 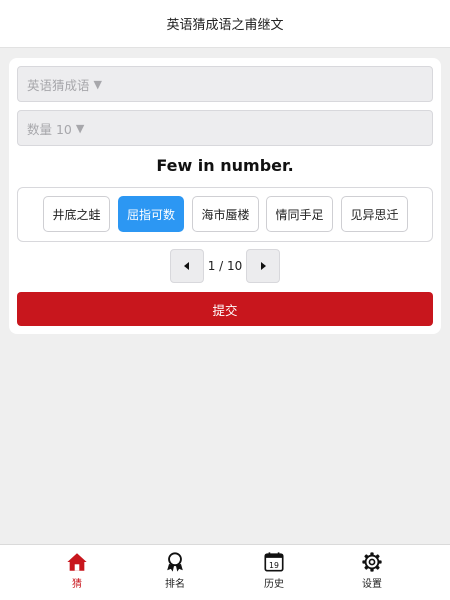 I want to click on option-button: 情同手足, so click(x=299, y=214).